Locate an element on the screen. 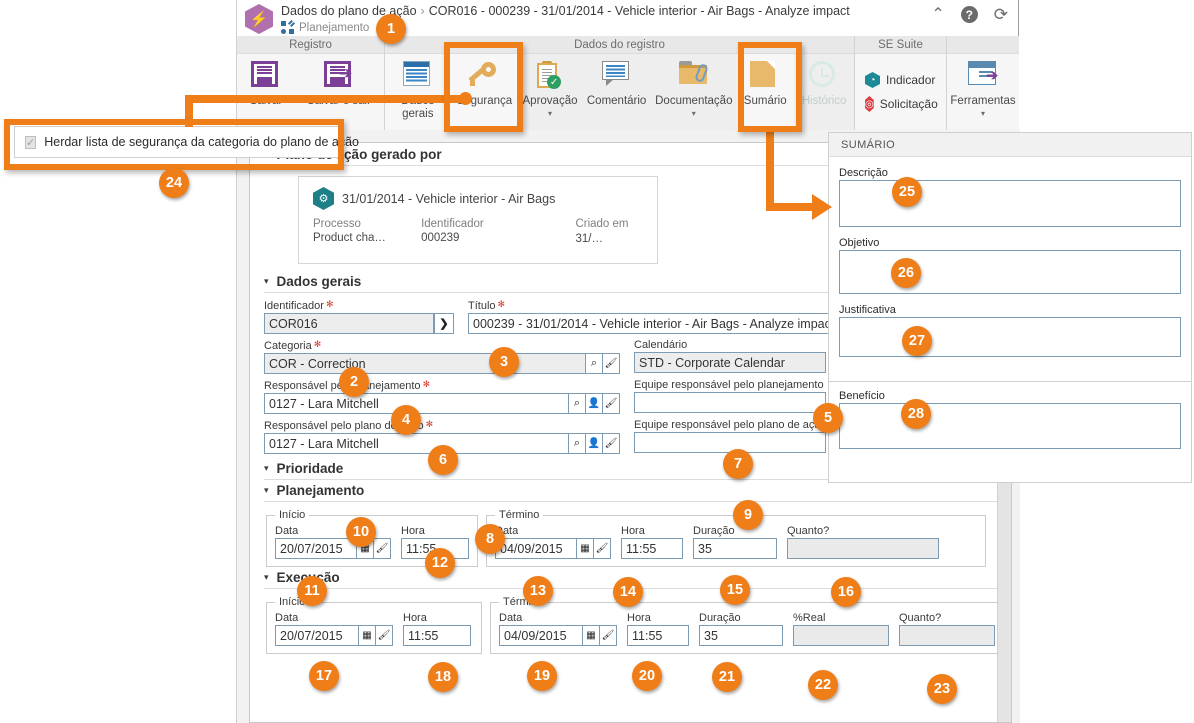  annotation-badge-12: 12 is located at coordinates (440, 563).